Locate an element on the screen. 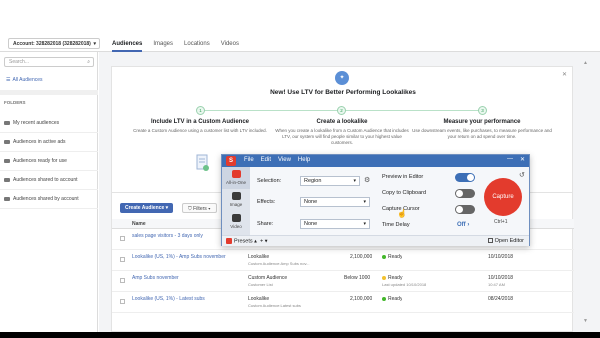 The image size is (600, 338). reset-icon: ↺ is located at coordinates (522, 175).